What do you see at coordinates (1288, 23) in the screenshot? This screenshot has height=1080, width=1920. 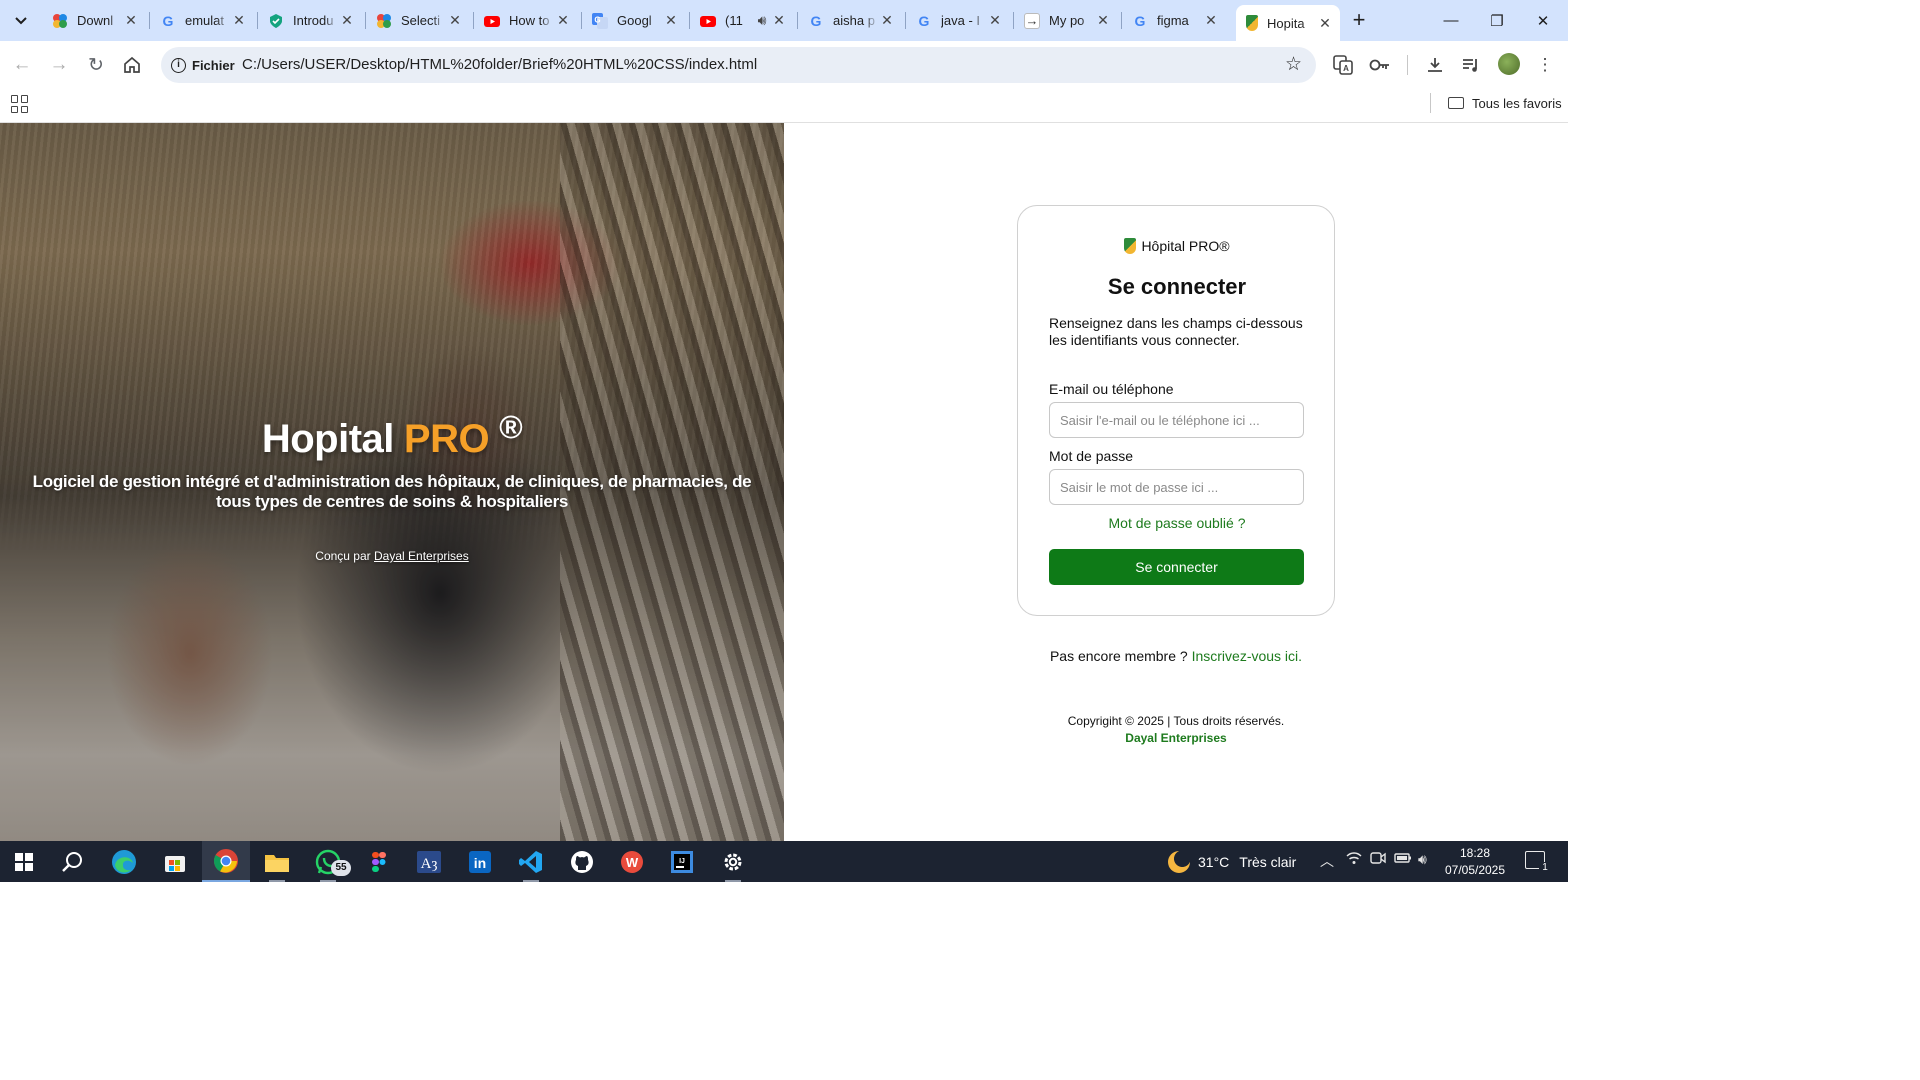 I see `browser-tab-active: Hopita ✕` at bounding box center [1288, 23].